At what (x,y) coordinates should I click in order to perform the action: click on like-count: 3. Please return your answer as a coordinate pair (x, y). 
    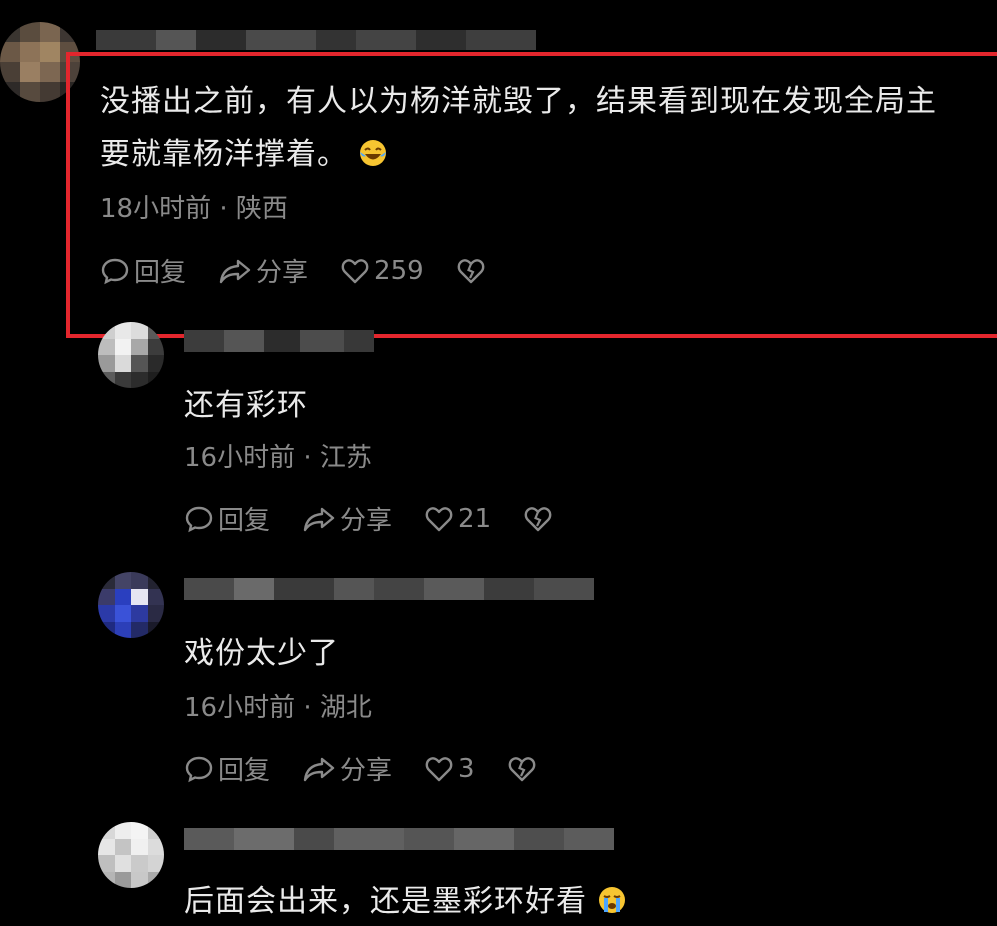
    Looking at the image, I should click on (466, 768).